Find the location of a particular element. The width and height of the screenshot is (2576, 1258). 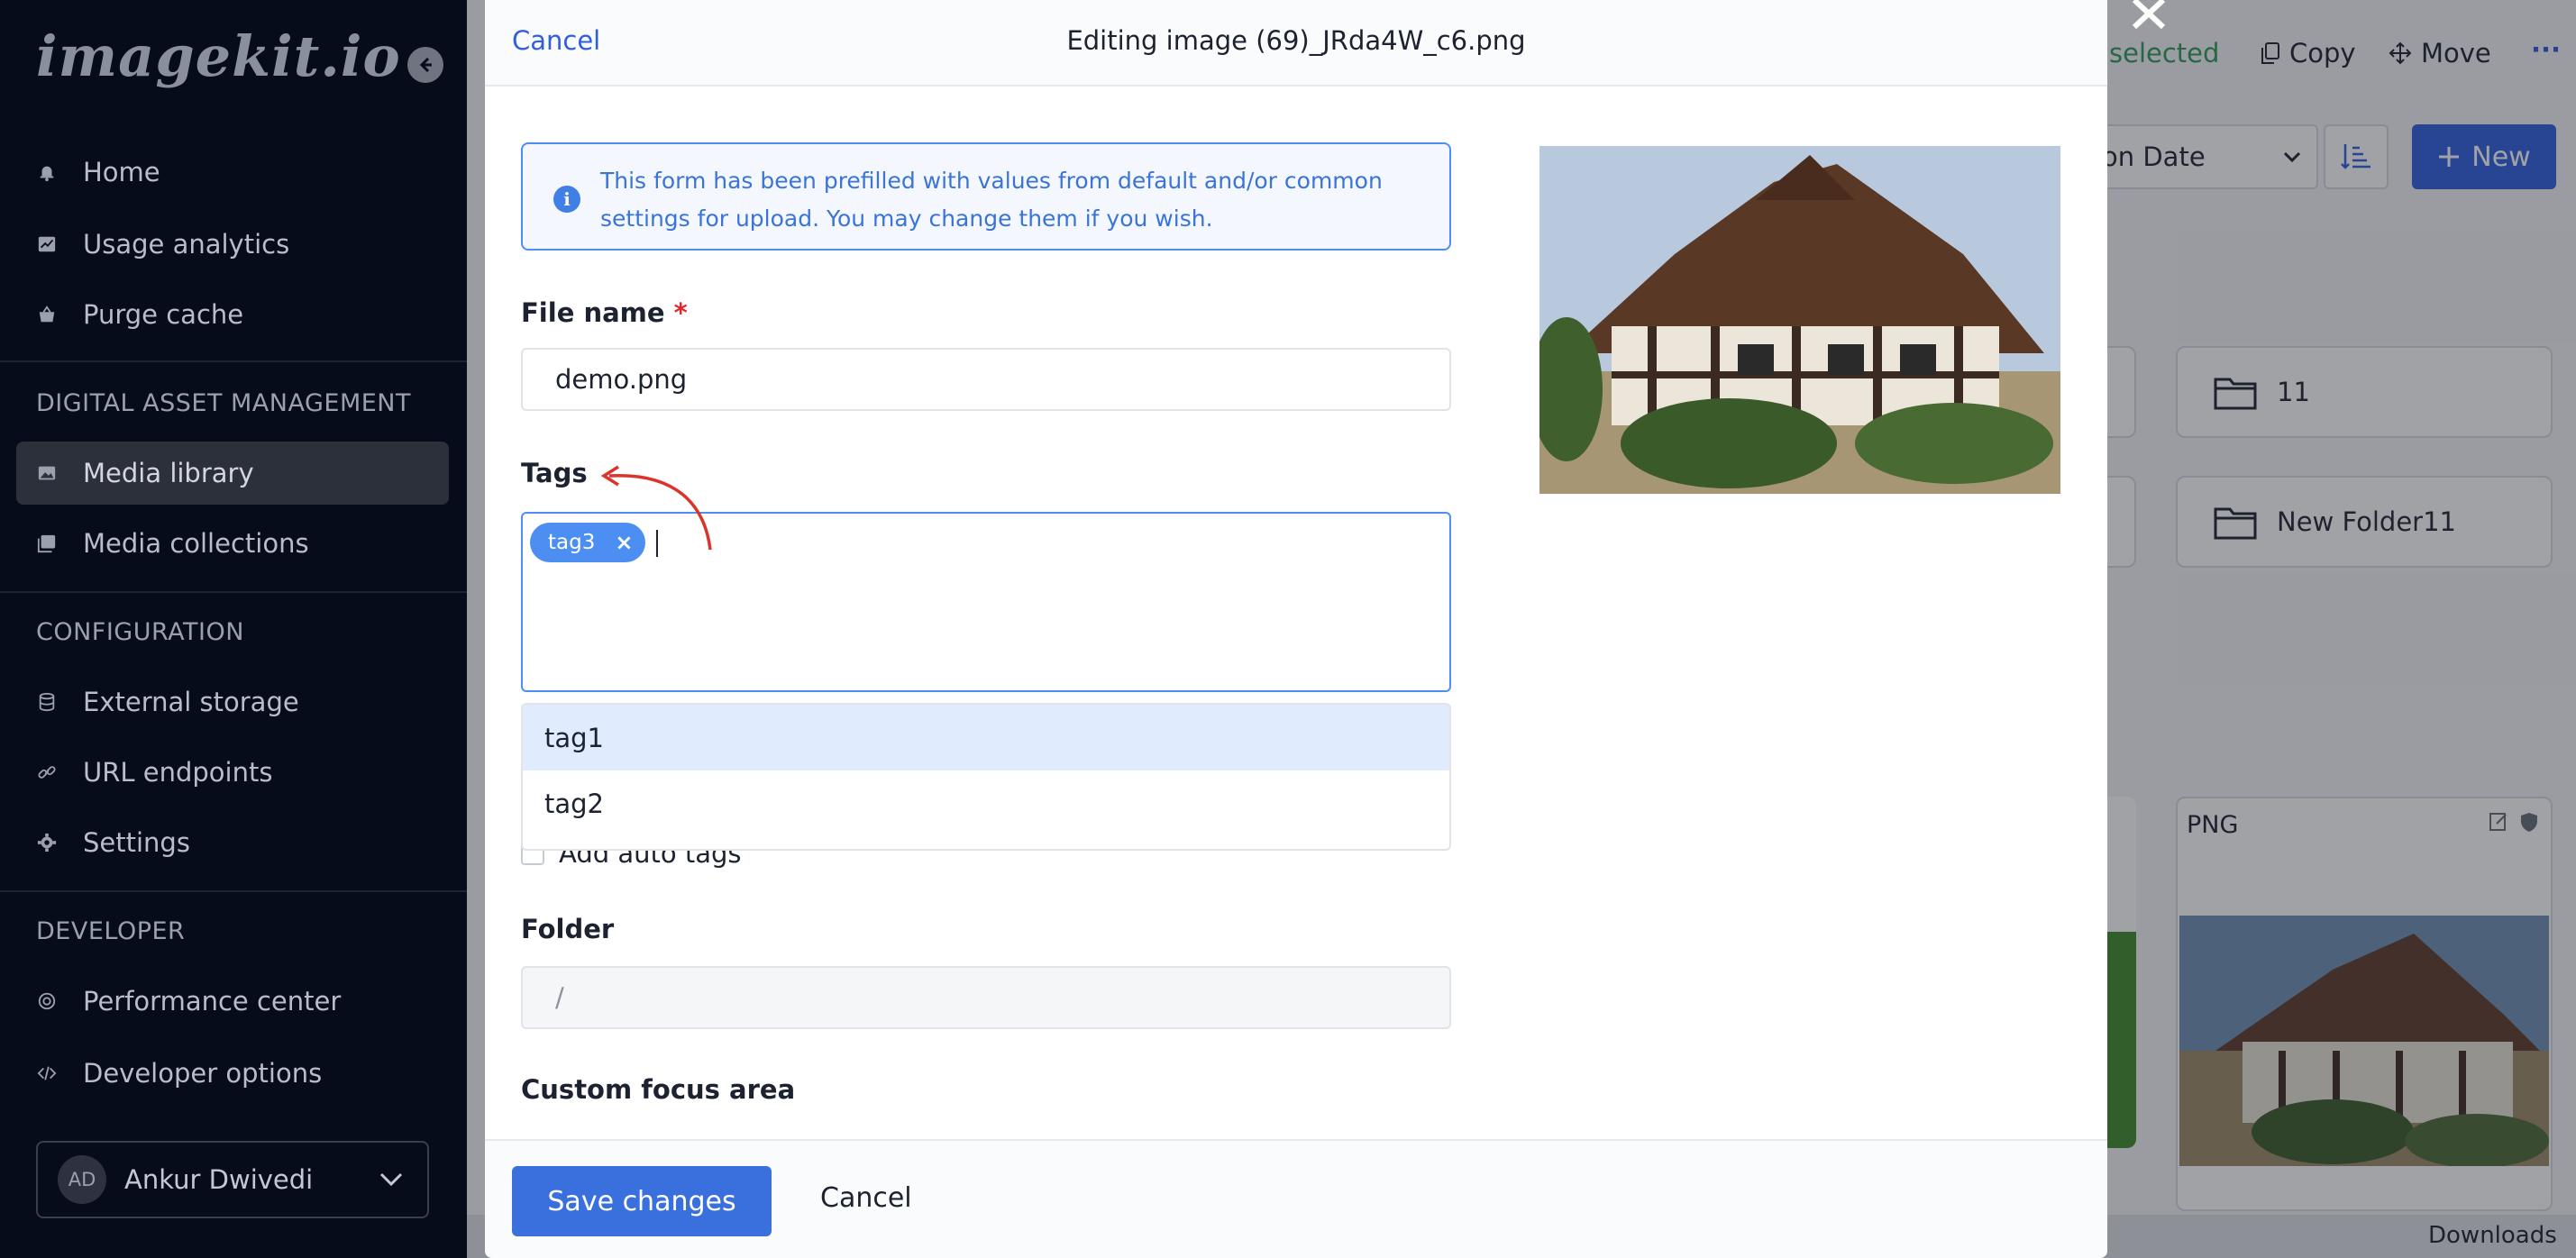

tag-suggestion-item: tag1 is located at coordinates (986, 737).